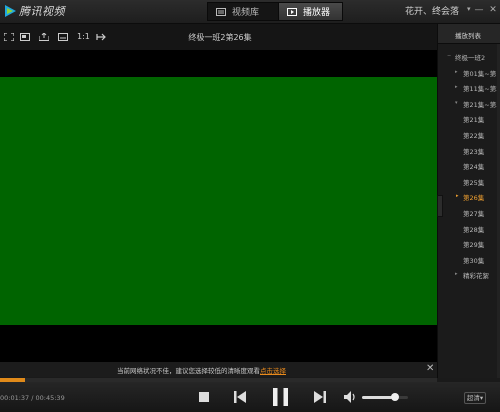  I want to click on tencent-video-logo-icon, so click(10, 11).